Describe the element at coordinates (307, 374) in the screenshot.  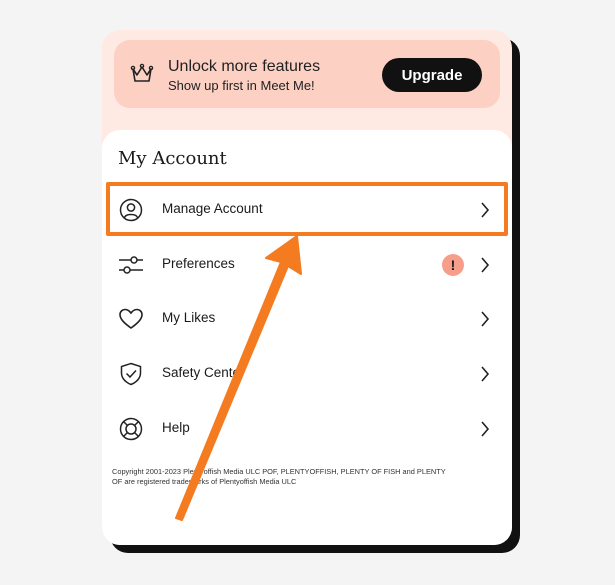
I see `menu-item-safety-center: Safety Cente` at that location.